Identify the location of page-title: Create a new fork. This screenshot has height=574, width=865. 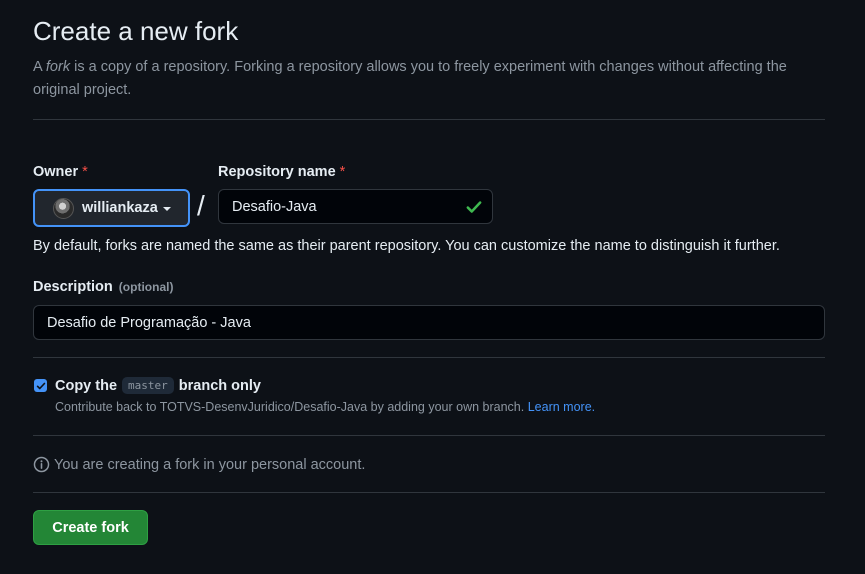
(136, 31).